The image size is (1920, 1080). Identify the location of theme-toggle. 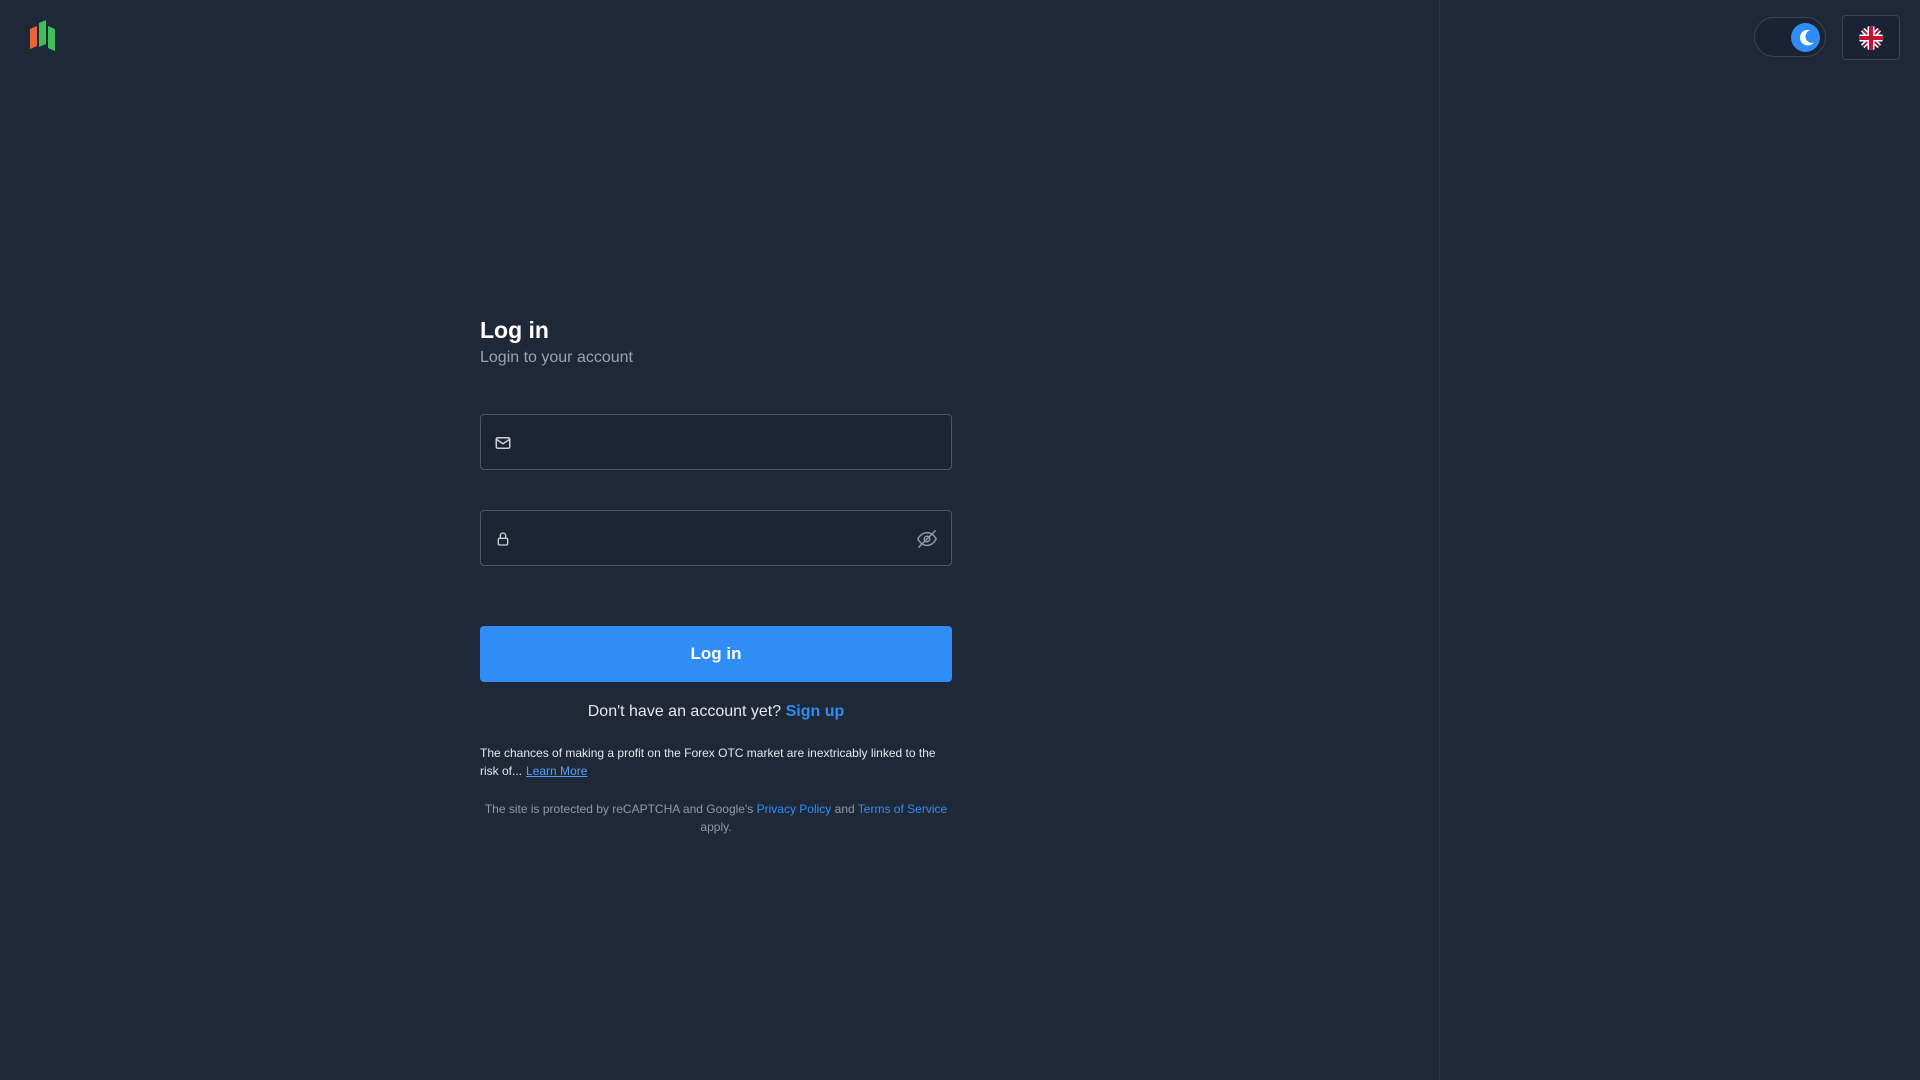
(1790, 37).